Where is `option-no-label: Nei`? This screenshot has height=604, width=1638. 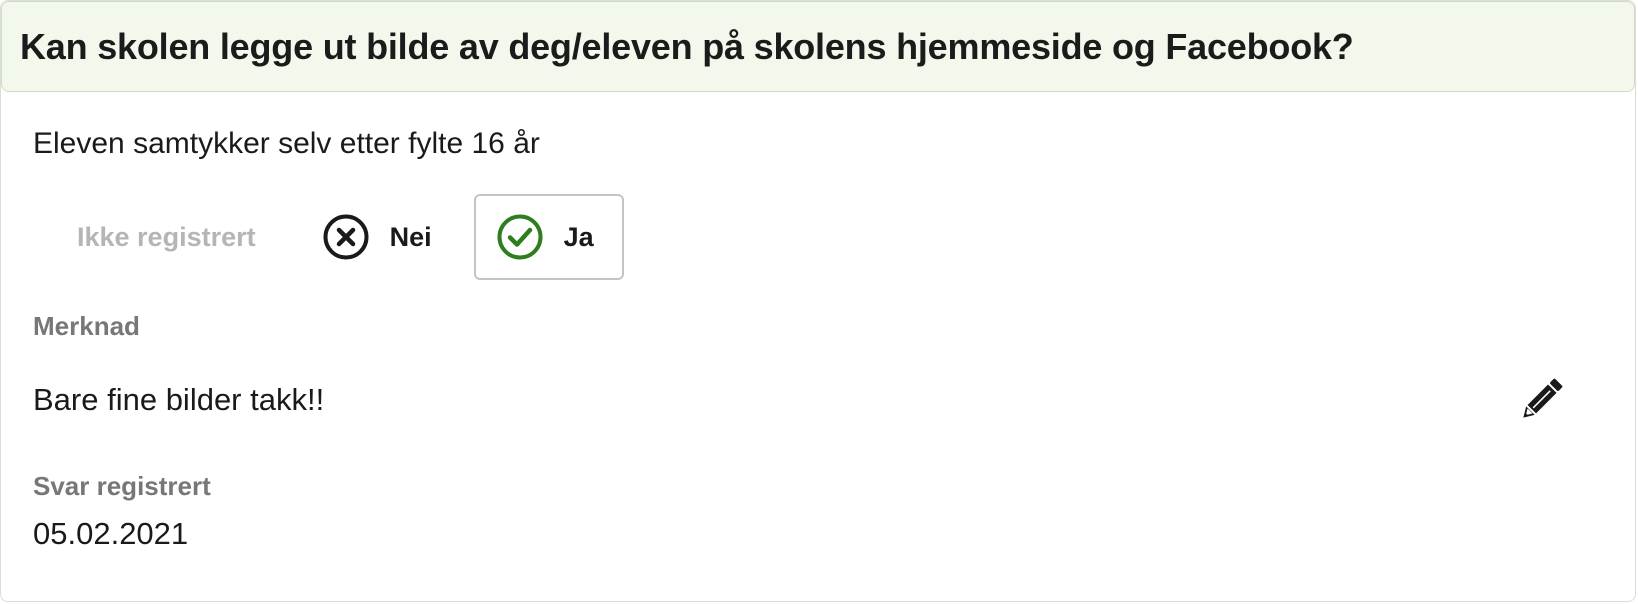
option-no-label: Nei is located at coordinates (410, 236).